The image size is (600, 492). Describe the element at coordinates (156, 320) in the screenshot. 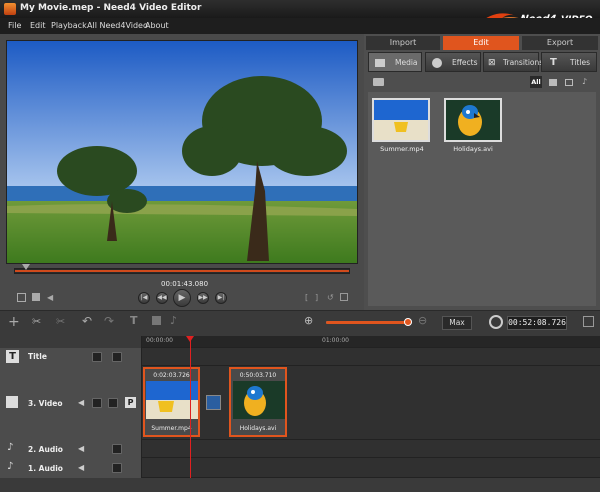

I see `grid-icon` at that location.